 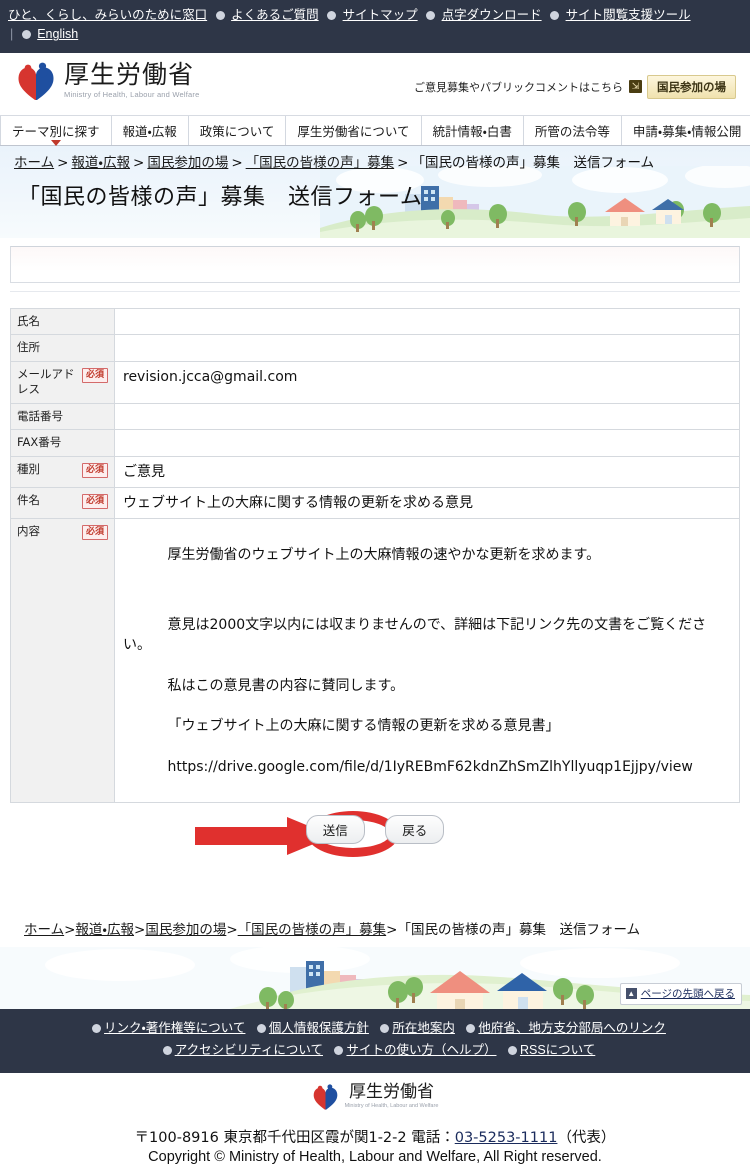 I want to click on page-title: 「国民の皆様の声」募集 送信フォーム, so click(x=220, y=198).